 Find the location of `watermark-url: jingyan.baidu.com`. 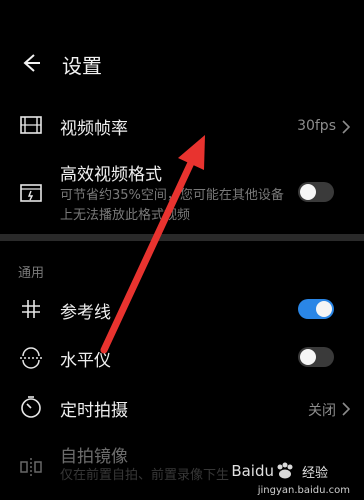

watermark-url: jingyan.baidu.com is located at coordinates (303, 490).